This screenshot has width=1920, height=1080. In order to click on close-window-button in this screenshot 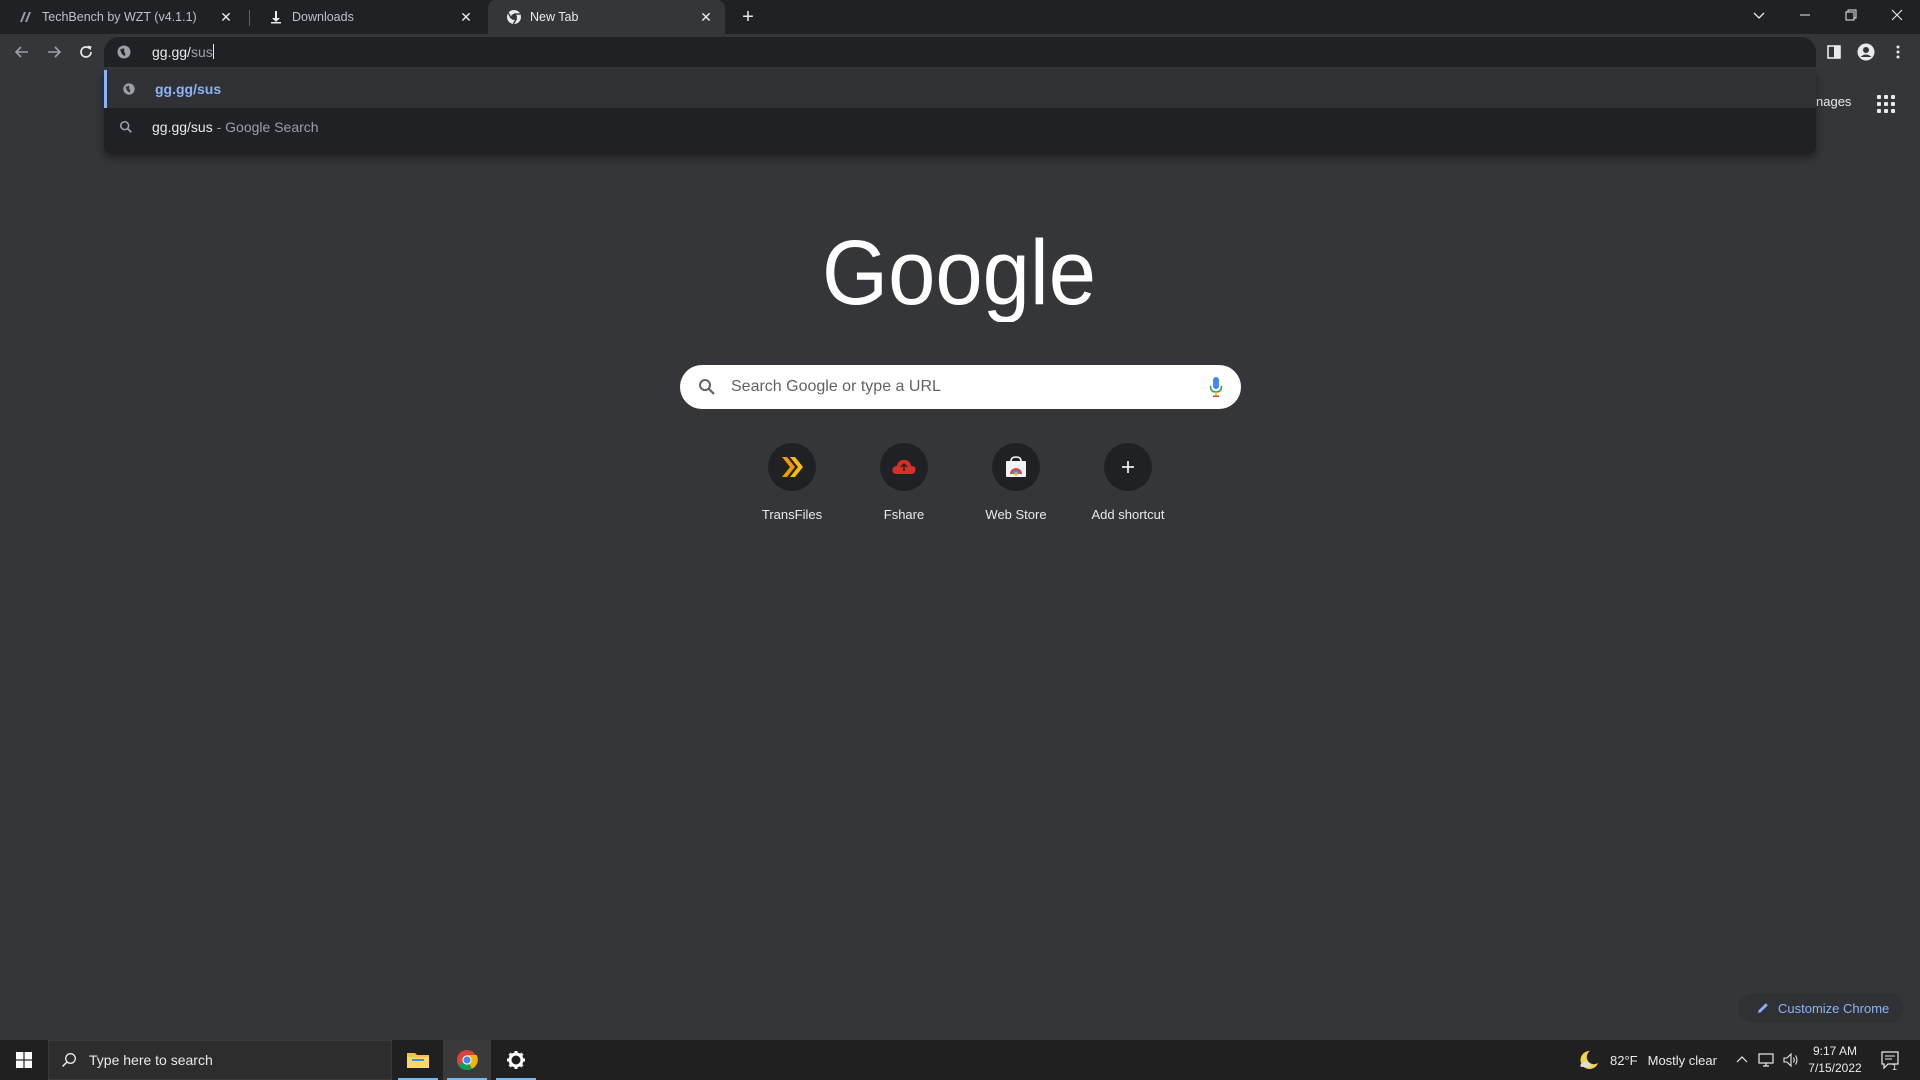, I will do `click(1897, 15)`.